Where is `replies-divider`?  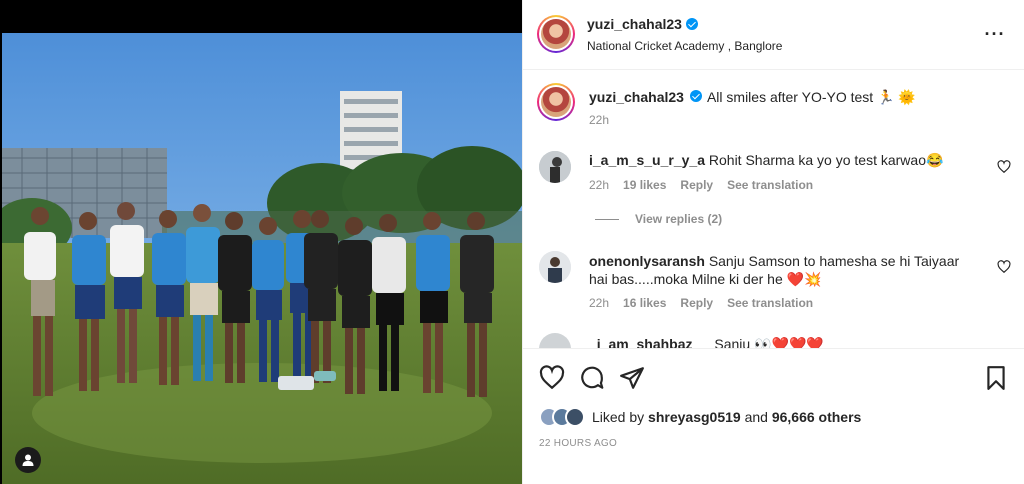 replies-divider is located at coordinates (607, 219).